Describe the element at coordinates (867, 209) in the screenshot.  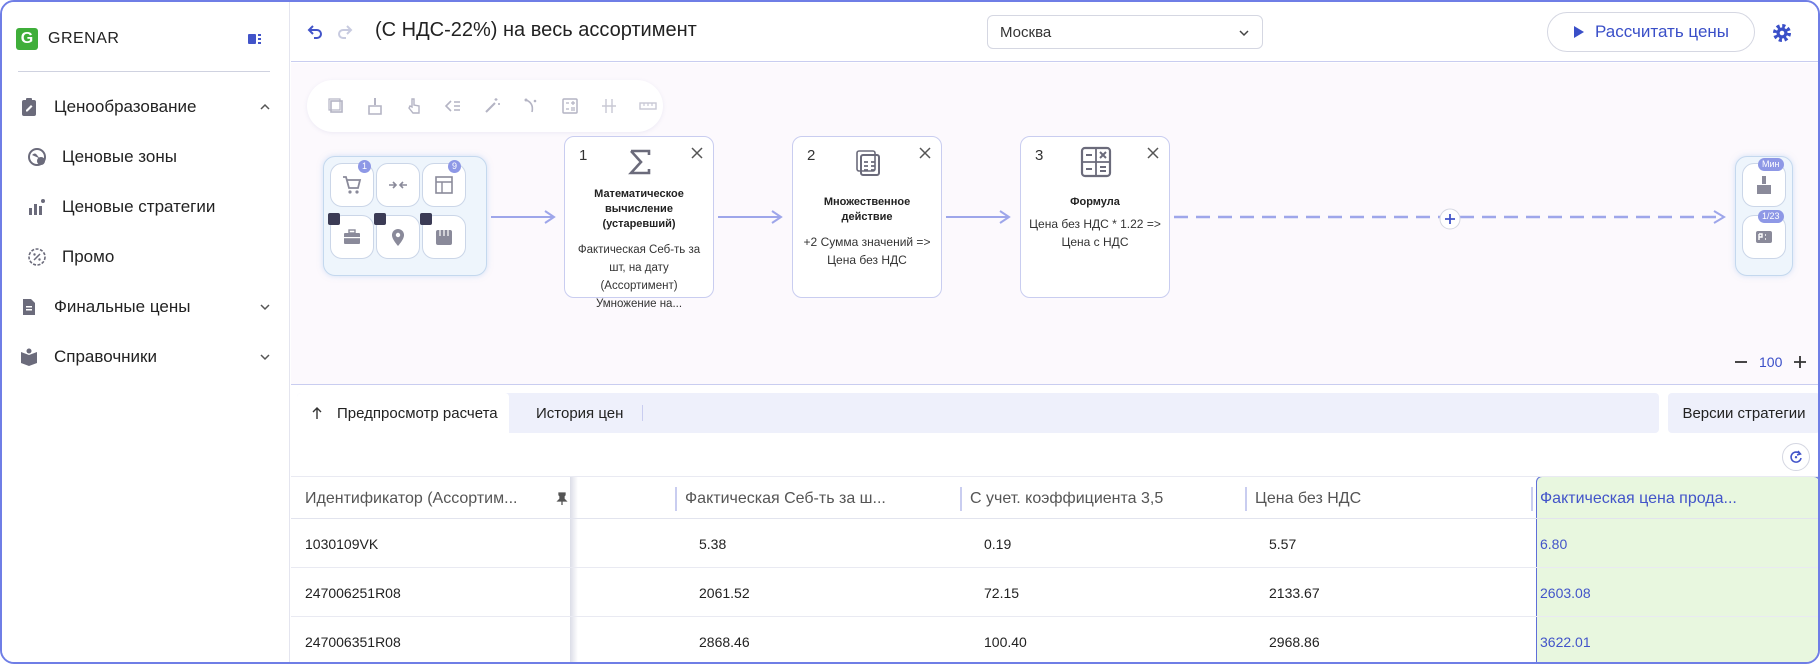
I see `step-title: Множественное действие` at that location.